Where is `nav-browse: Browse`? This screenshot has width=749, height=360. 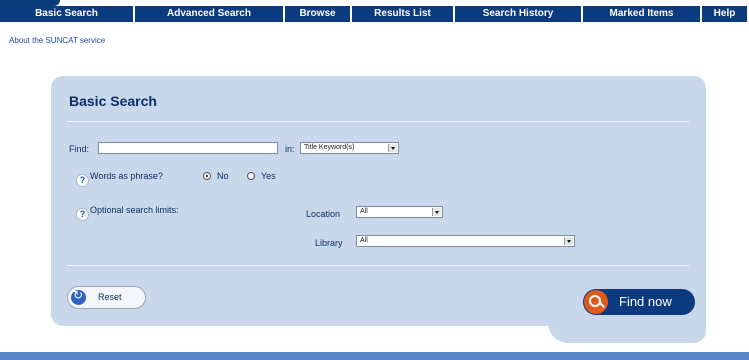 nav-browse: Browse is located at coordinates (317, 14).